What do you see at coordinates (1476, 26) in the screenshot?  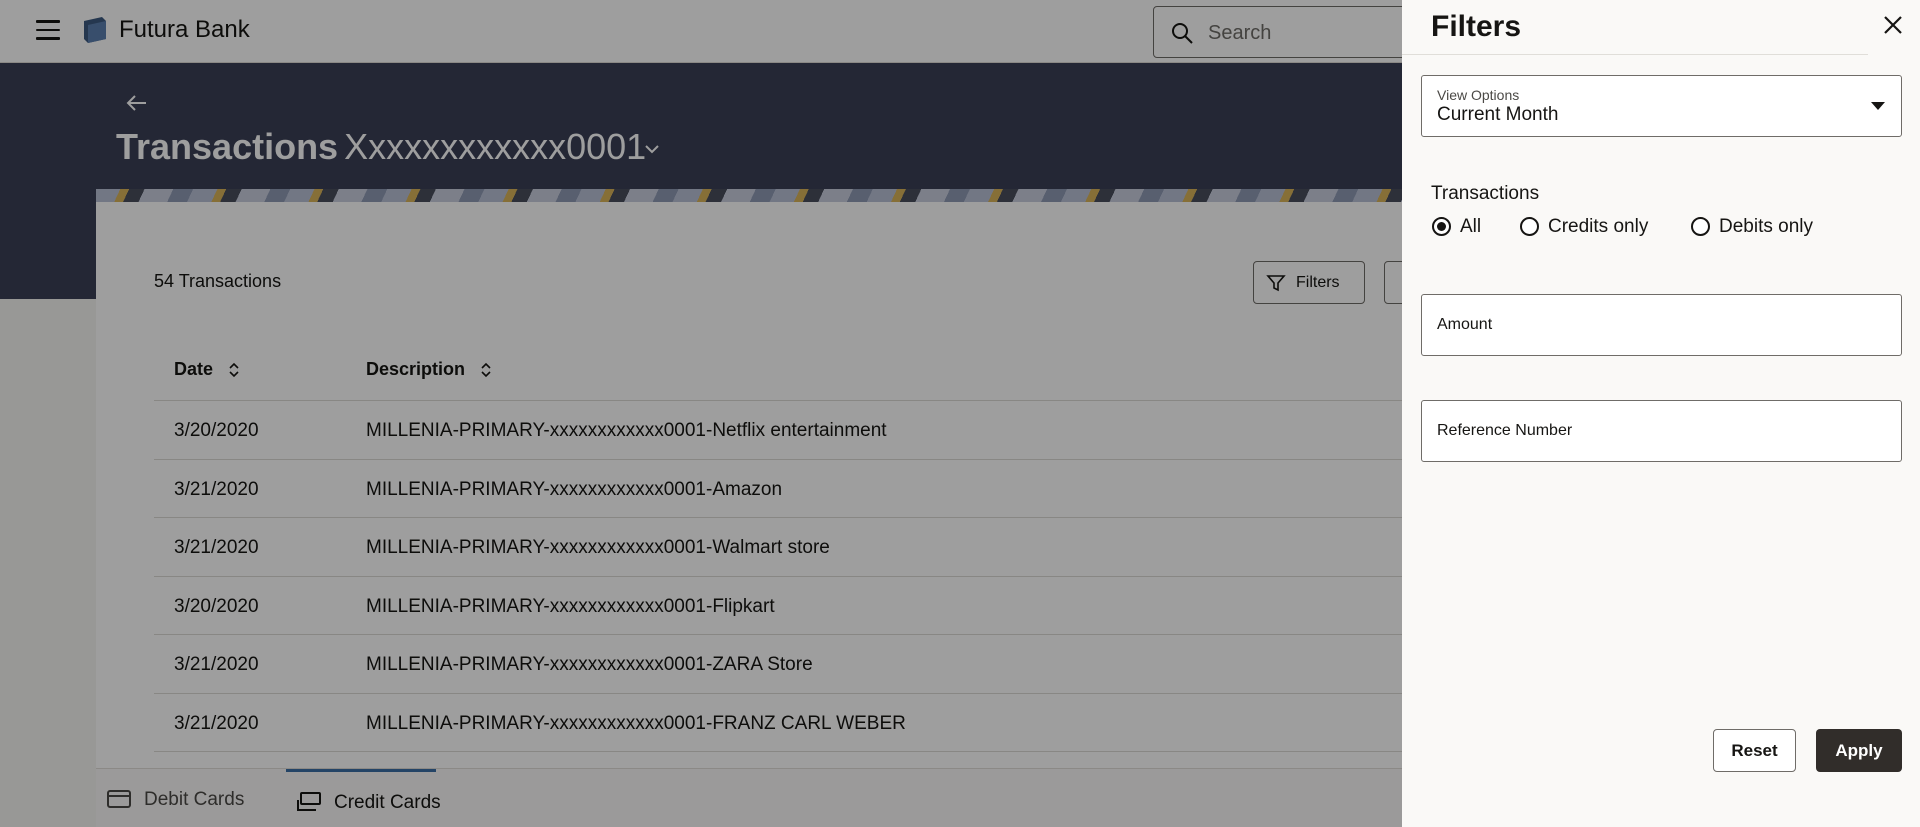 I see `panel-title: Filters` at bounding box center [1476, 26].